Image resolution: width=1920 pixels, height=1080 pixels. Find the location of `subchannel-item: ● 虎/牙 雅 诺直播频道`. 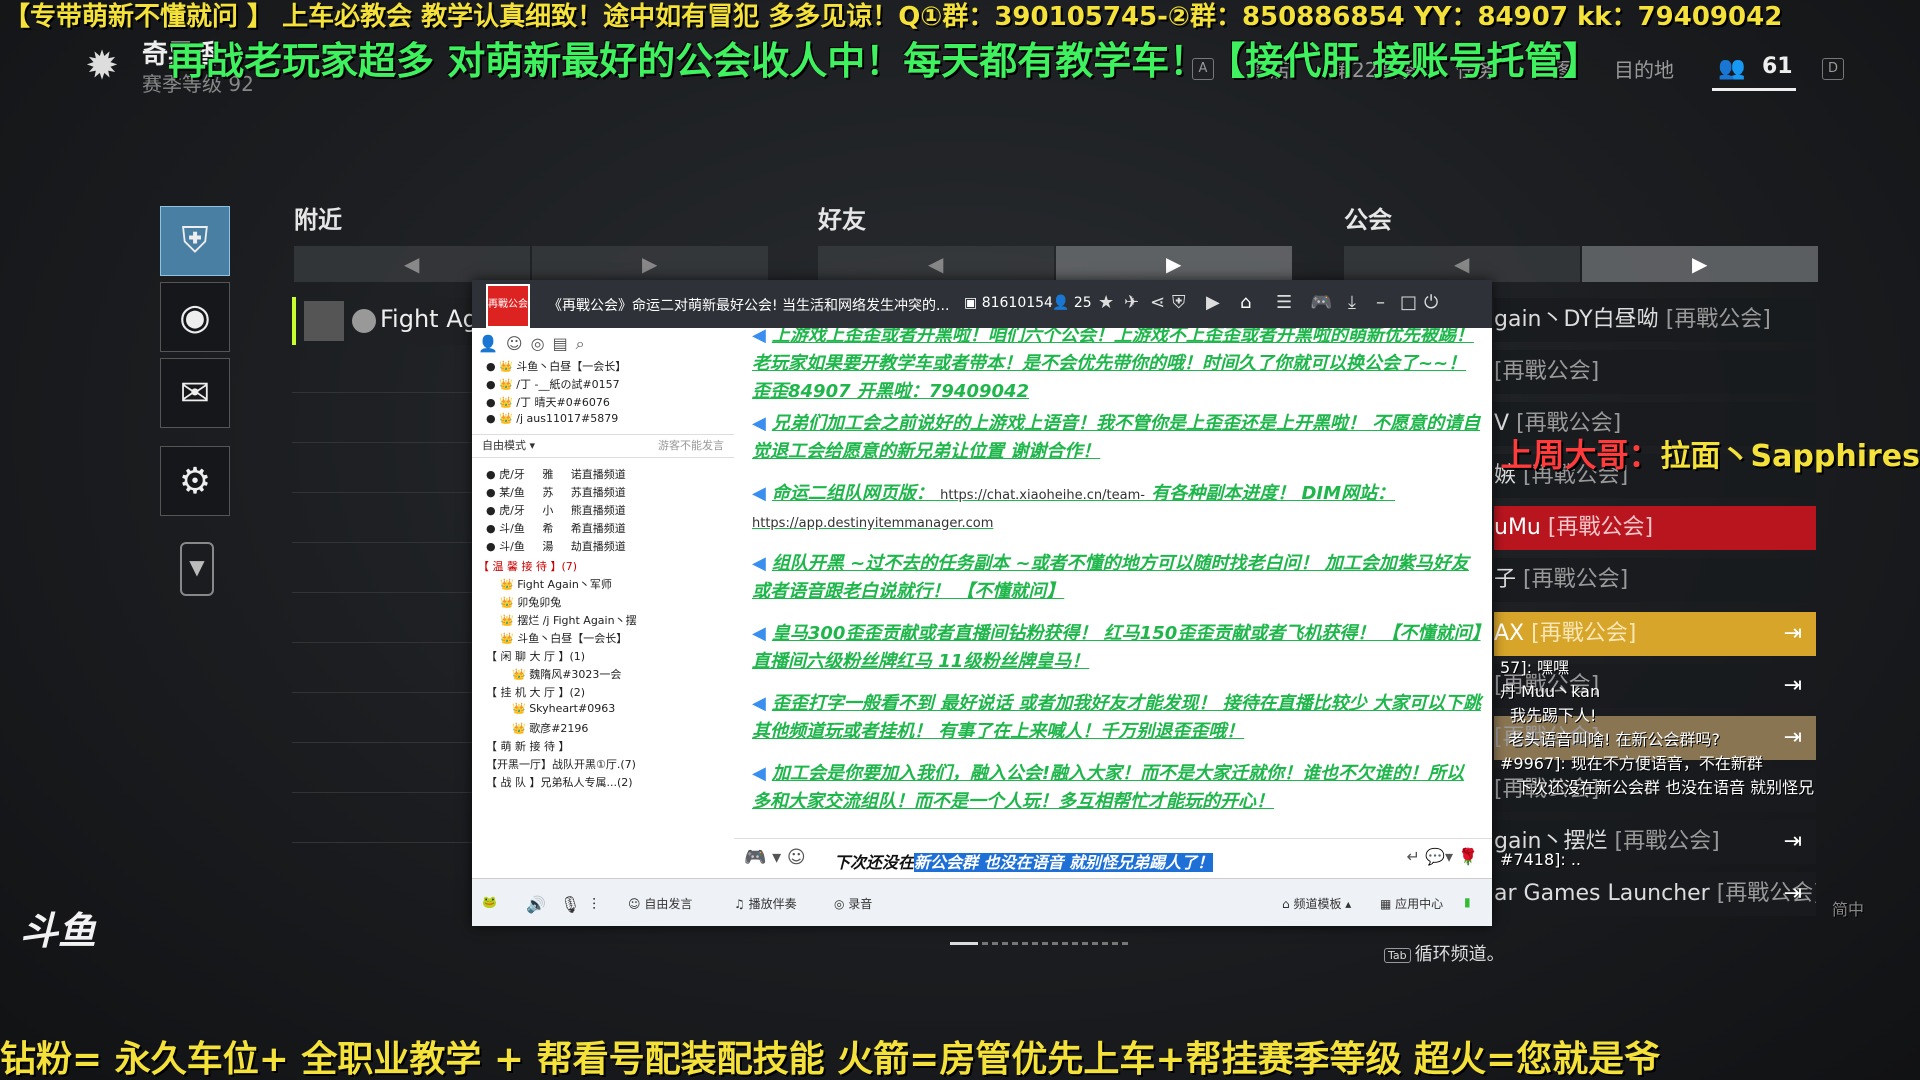

subchannel-item: ● 虎/牙 雅 诺直播频道 is located at coordinates (556, 474).